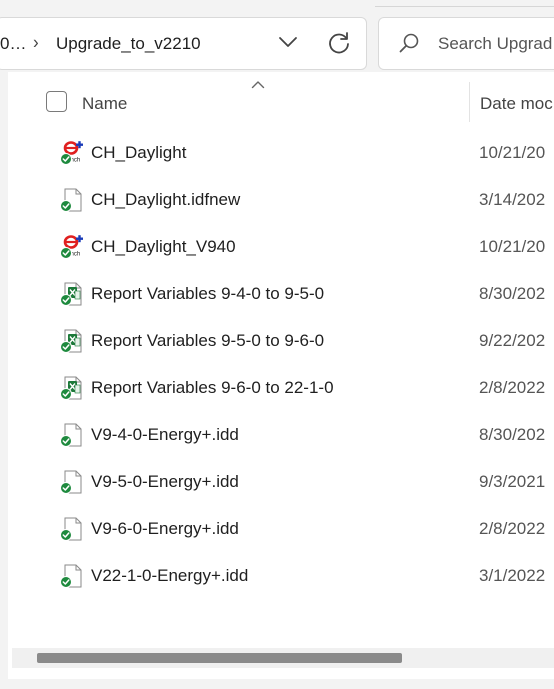  Describe the element at coordinates (165, 482) in the screenshot. I see `file-name: V9-5-0-Energy+.idd` at that location.